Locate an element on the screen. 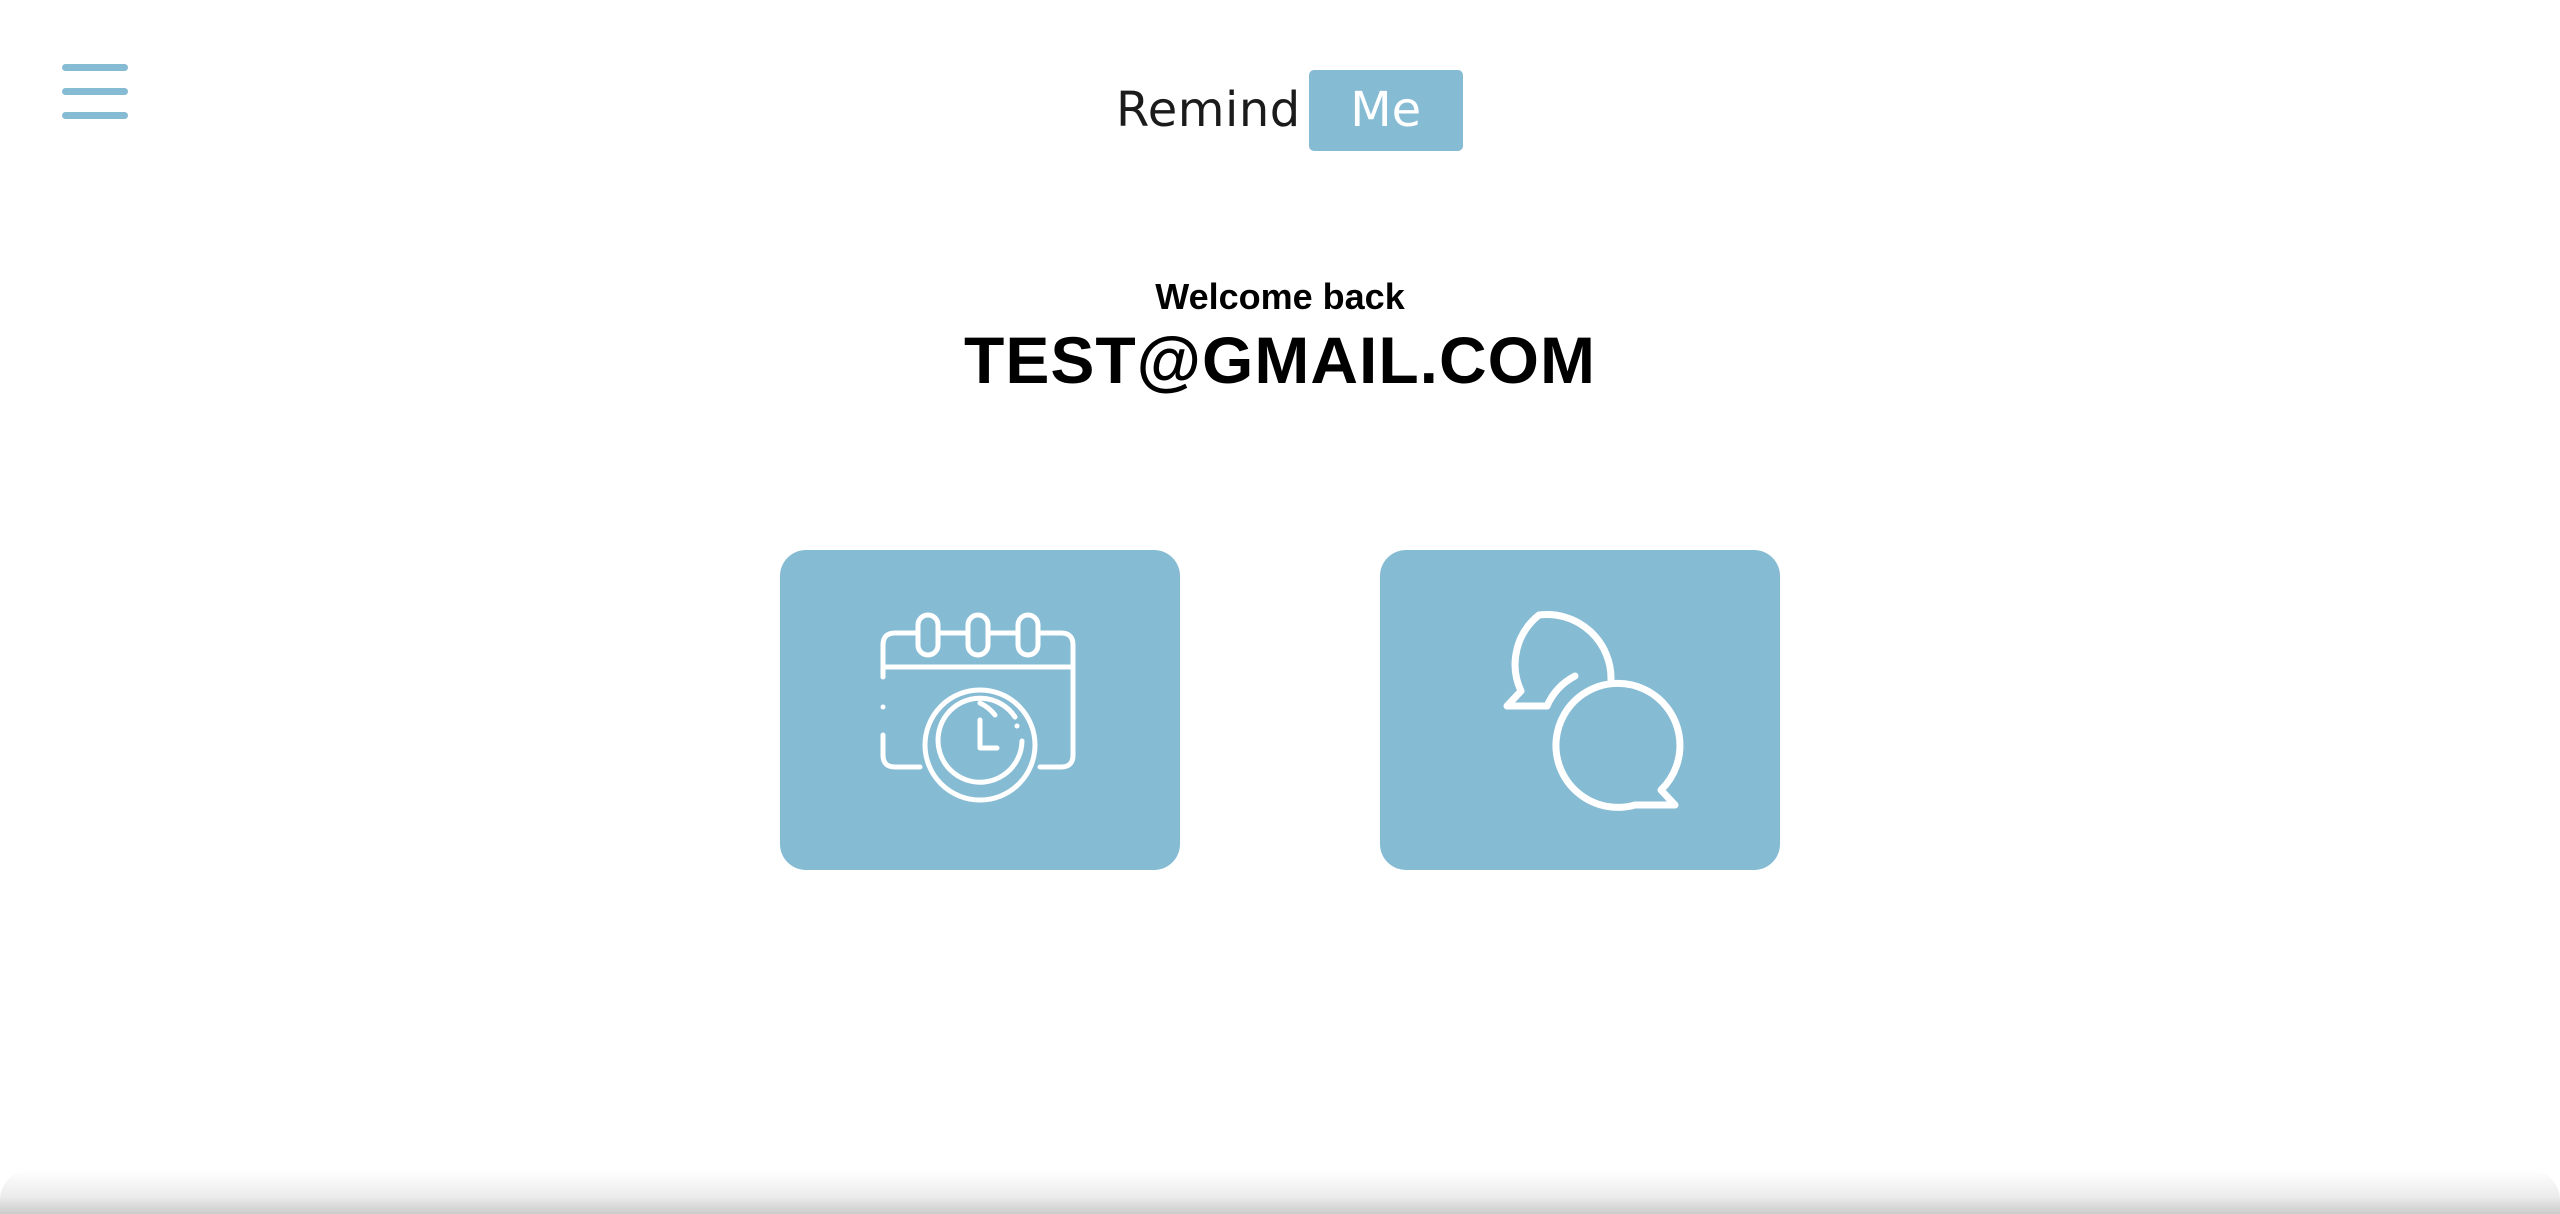  hamburger-menu-button is located at coordinates (95, 92).